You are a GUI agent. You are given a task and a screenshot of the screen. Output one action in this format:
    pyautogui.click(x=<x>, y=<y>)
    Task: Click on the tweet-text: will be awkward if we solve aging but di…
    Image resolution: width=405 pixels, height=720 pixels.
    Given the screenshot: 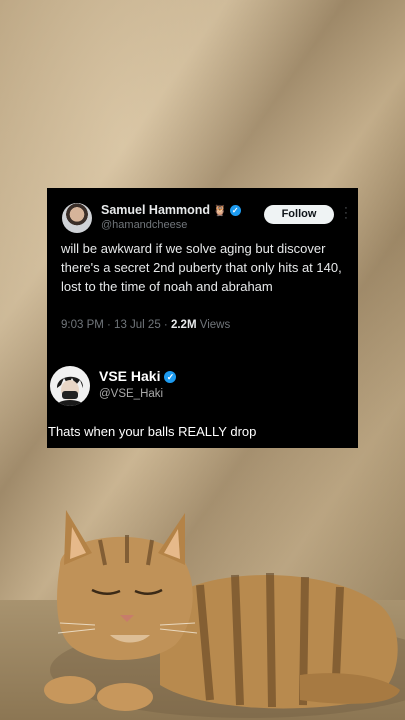 What is the action you would take?
    pyautogui.click(x=201, y=267)
    